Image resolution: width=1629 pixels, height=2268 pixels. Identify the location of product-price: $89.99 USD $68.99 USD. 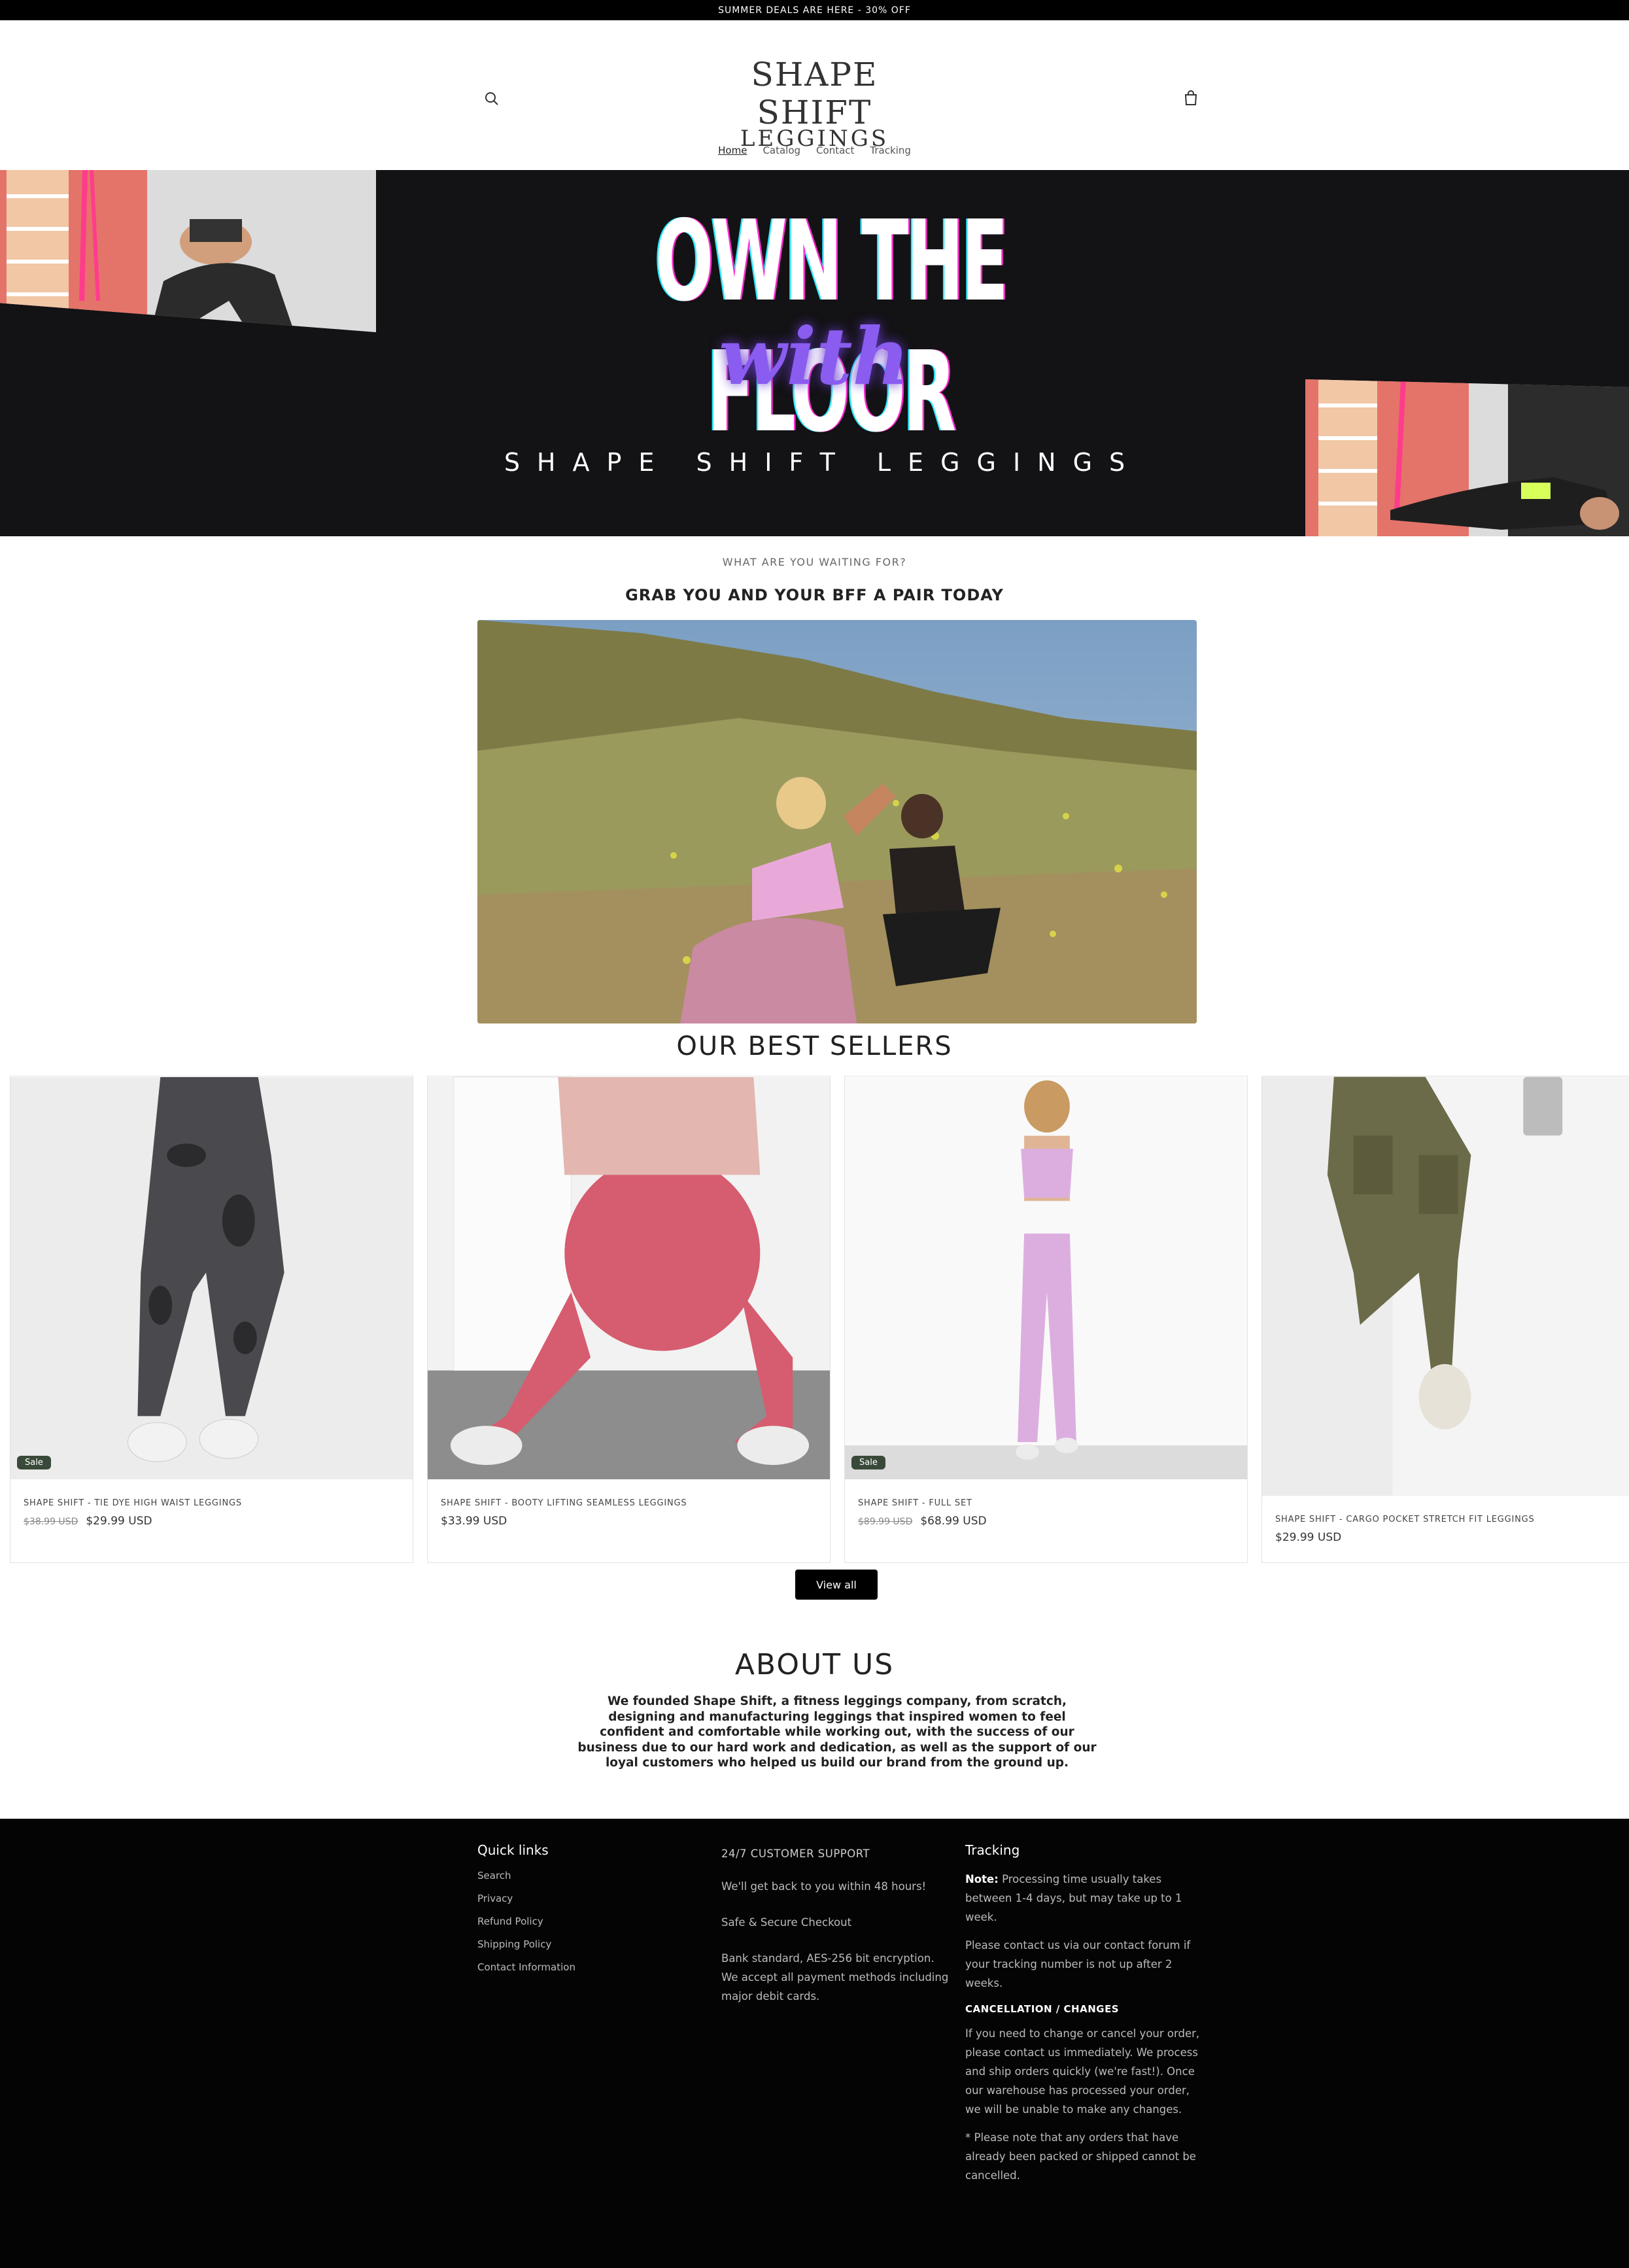
(922, 1521).